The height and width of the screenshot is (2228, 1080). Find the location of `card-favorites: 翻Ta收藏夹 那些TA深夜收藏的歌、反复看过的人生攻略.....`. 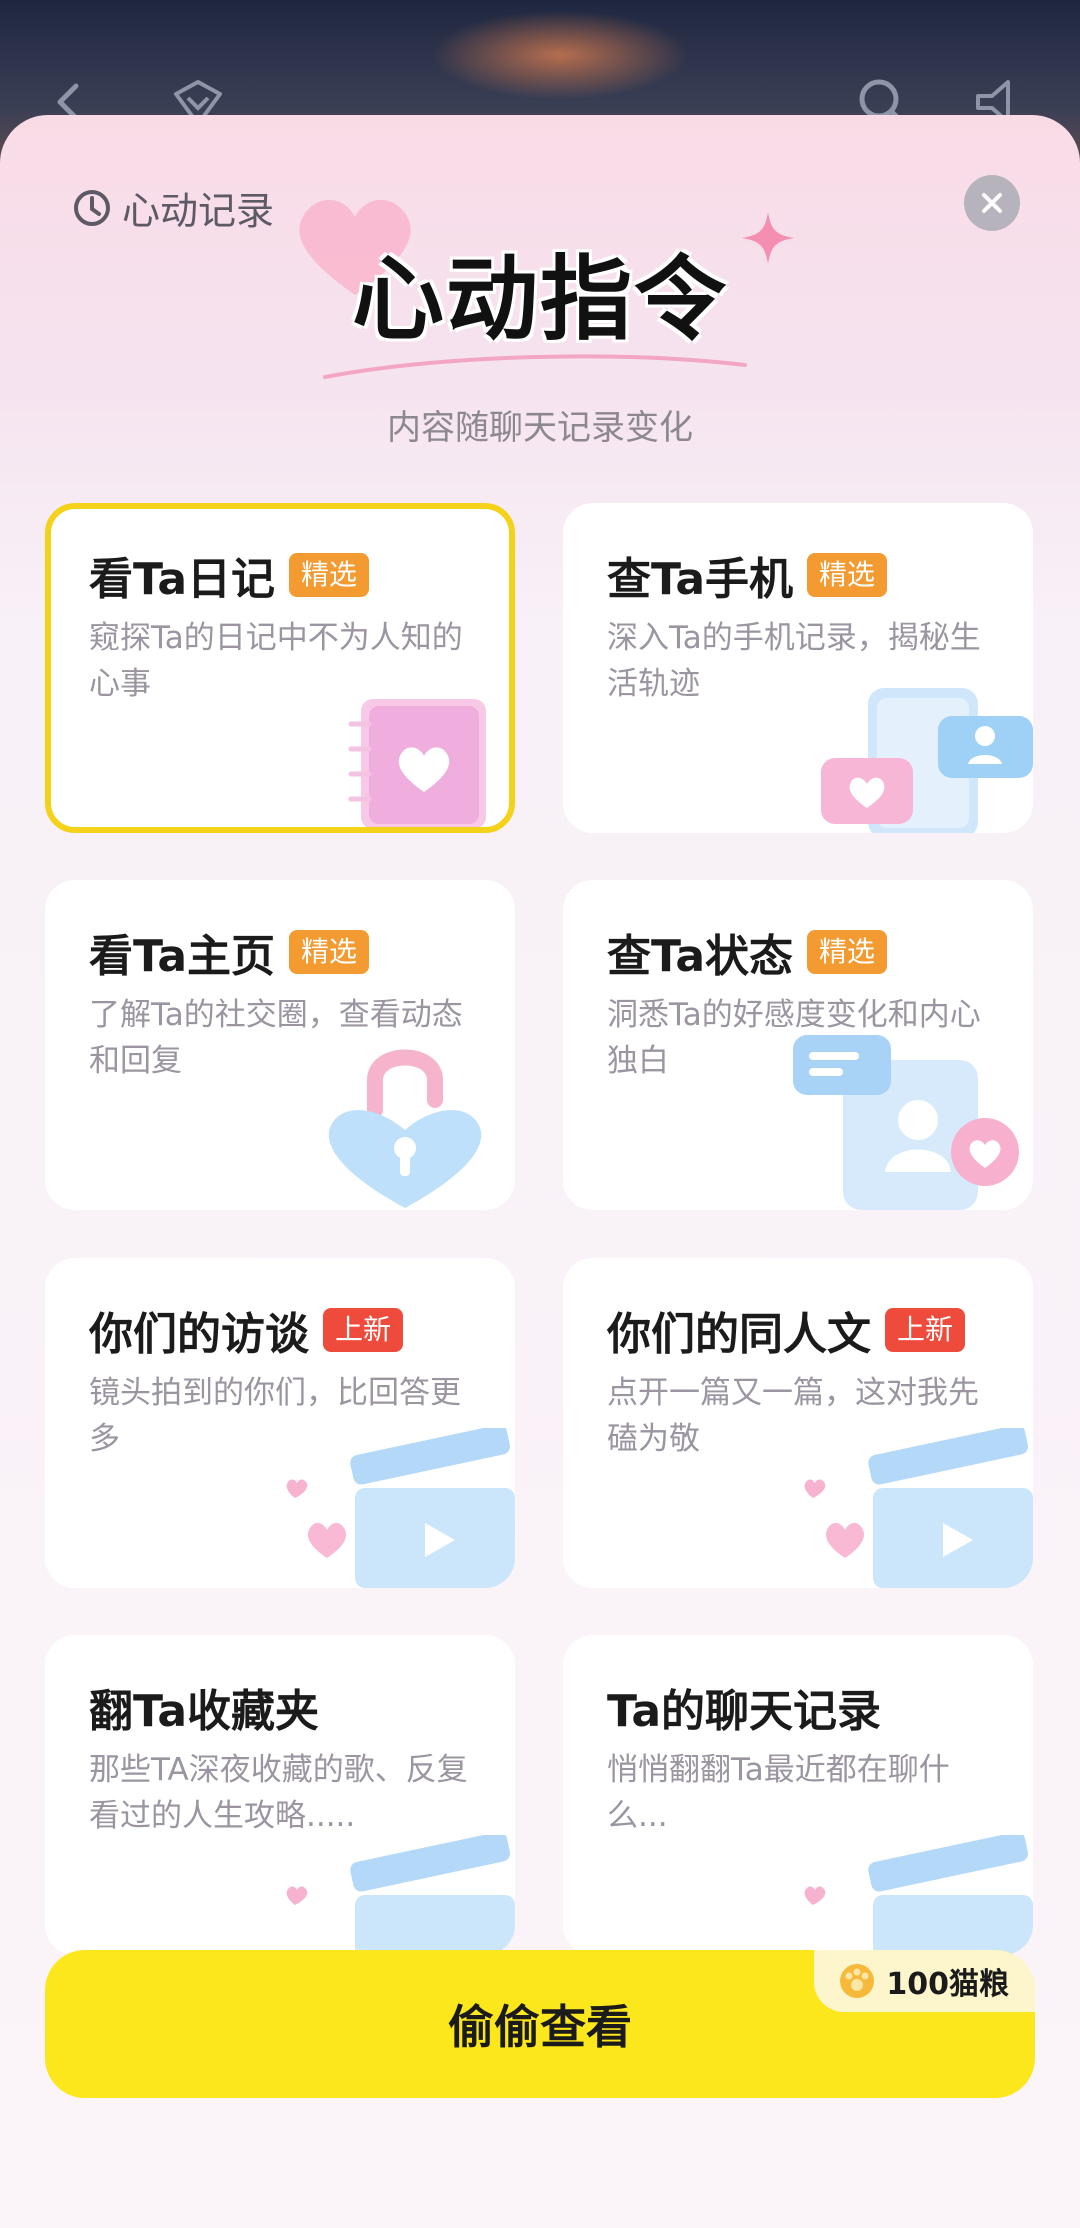

card-favorites: 翻Ta收藏夹 那些TA深夜收藏的歌、反复看过的人生攻略..... is located at coordinates (280, 1795).